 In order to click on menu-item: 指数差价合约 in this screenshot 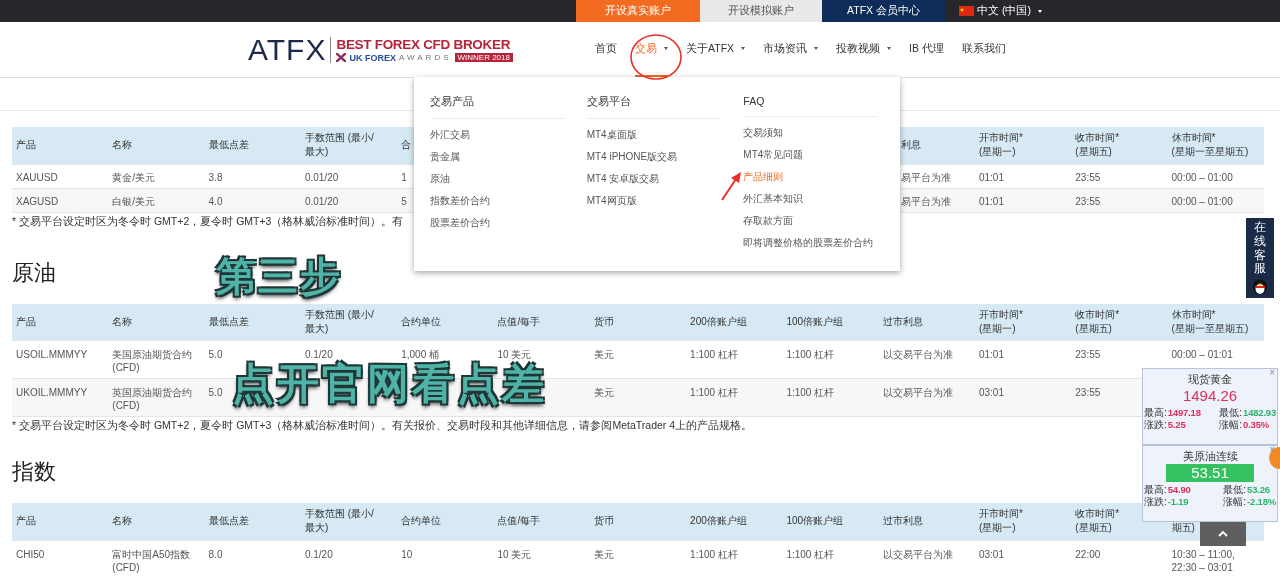, I will do `click(460, 201)`.